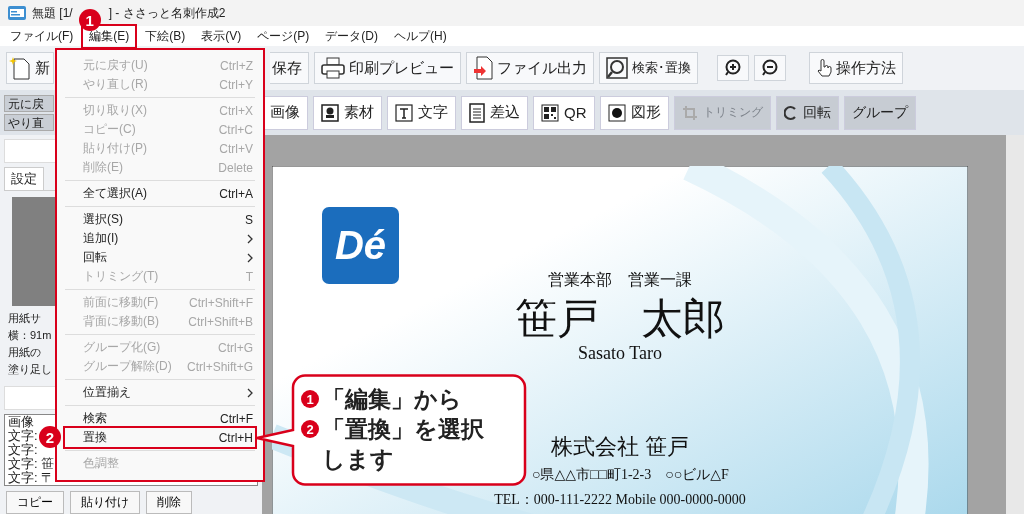  I want to click on paper-info-text: 塗り足し, so click(29, 370).